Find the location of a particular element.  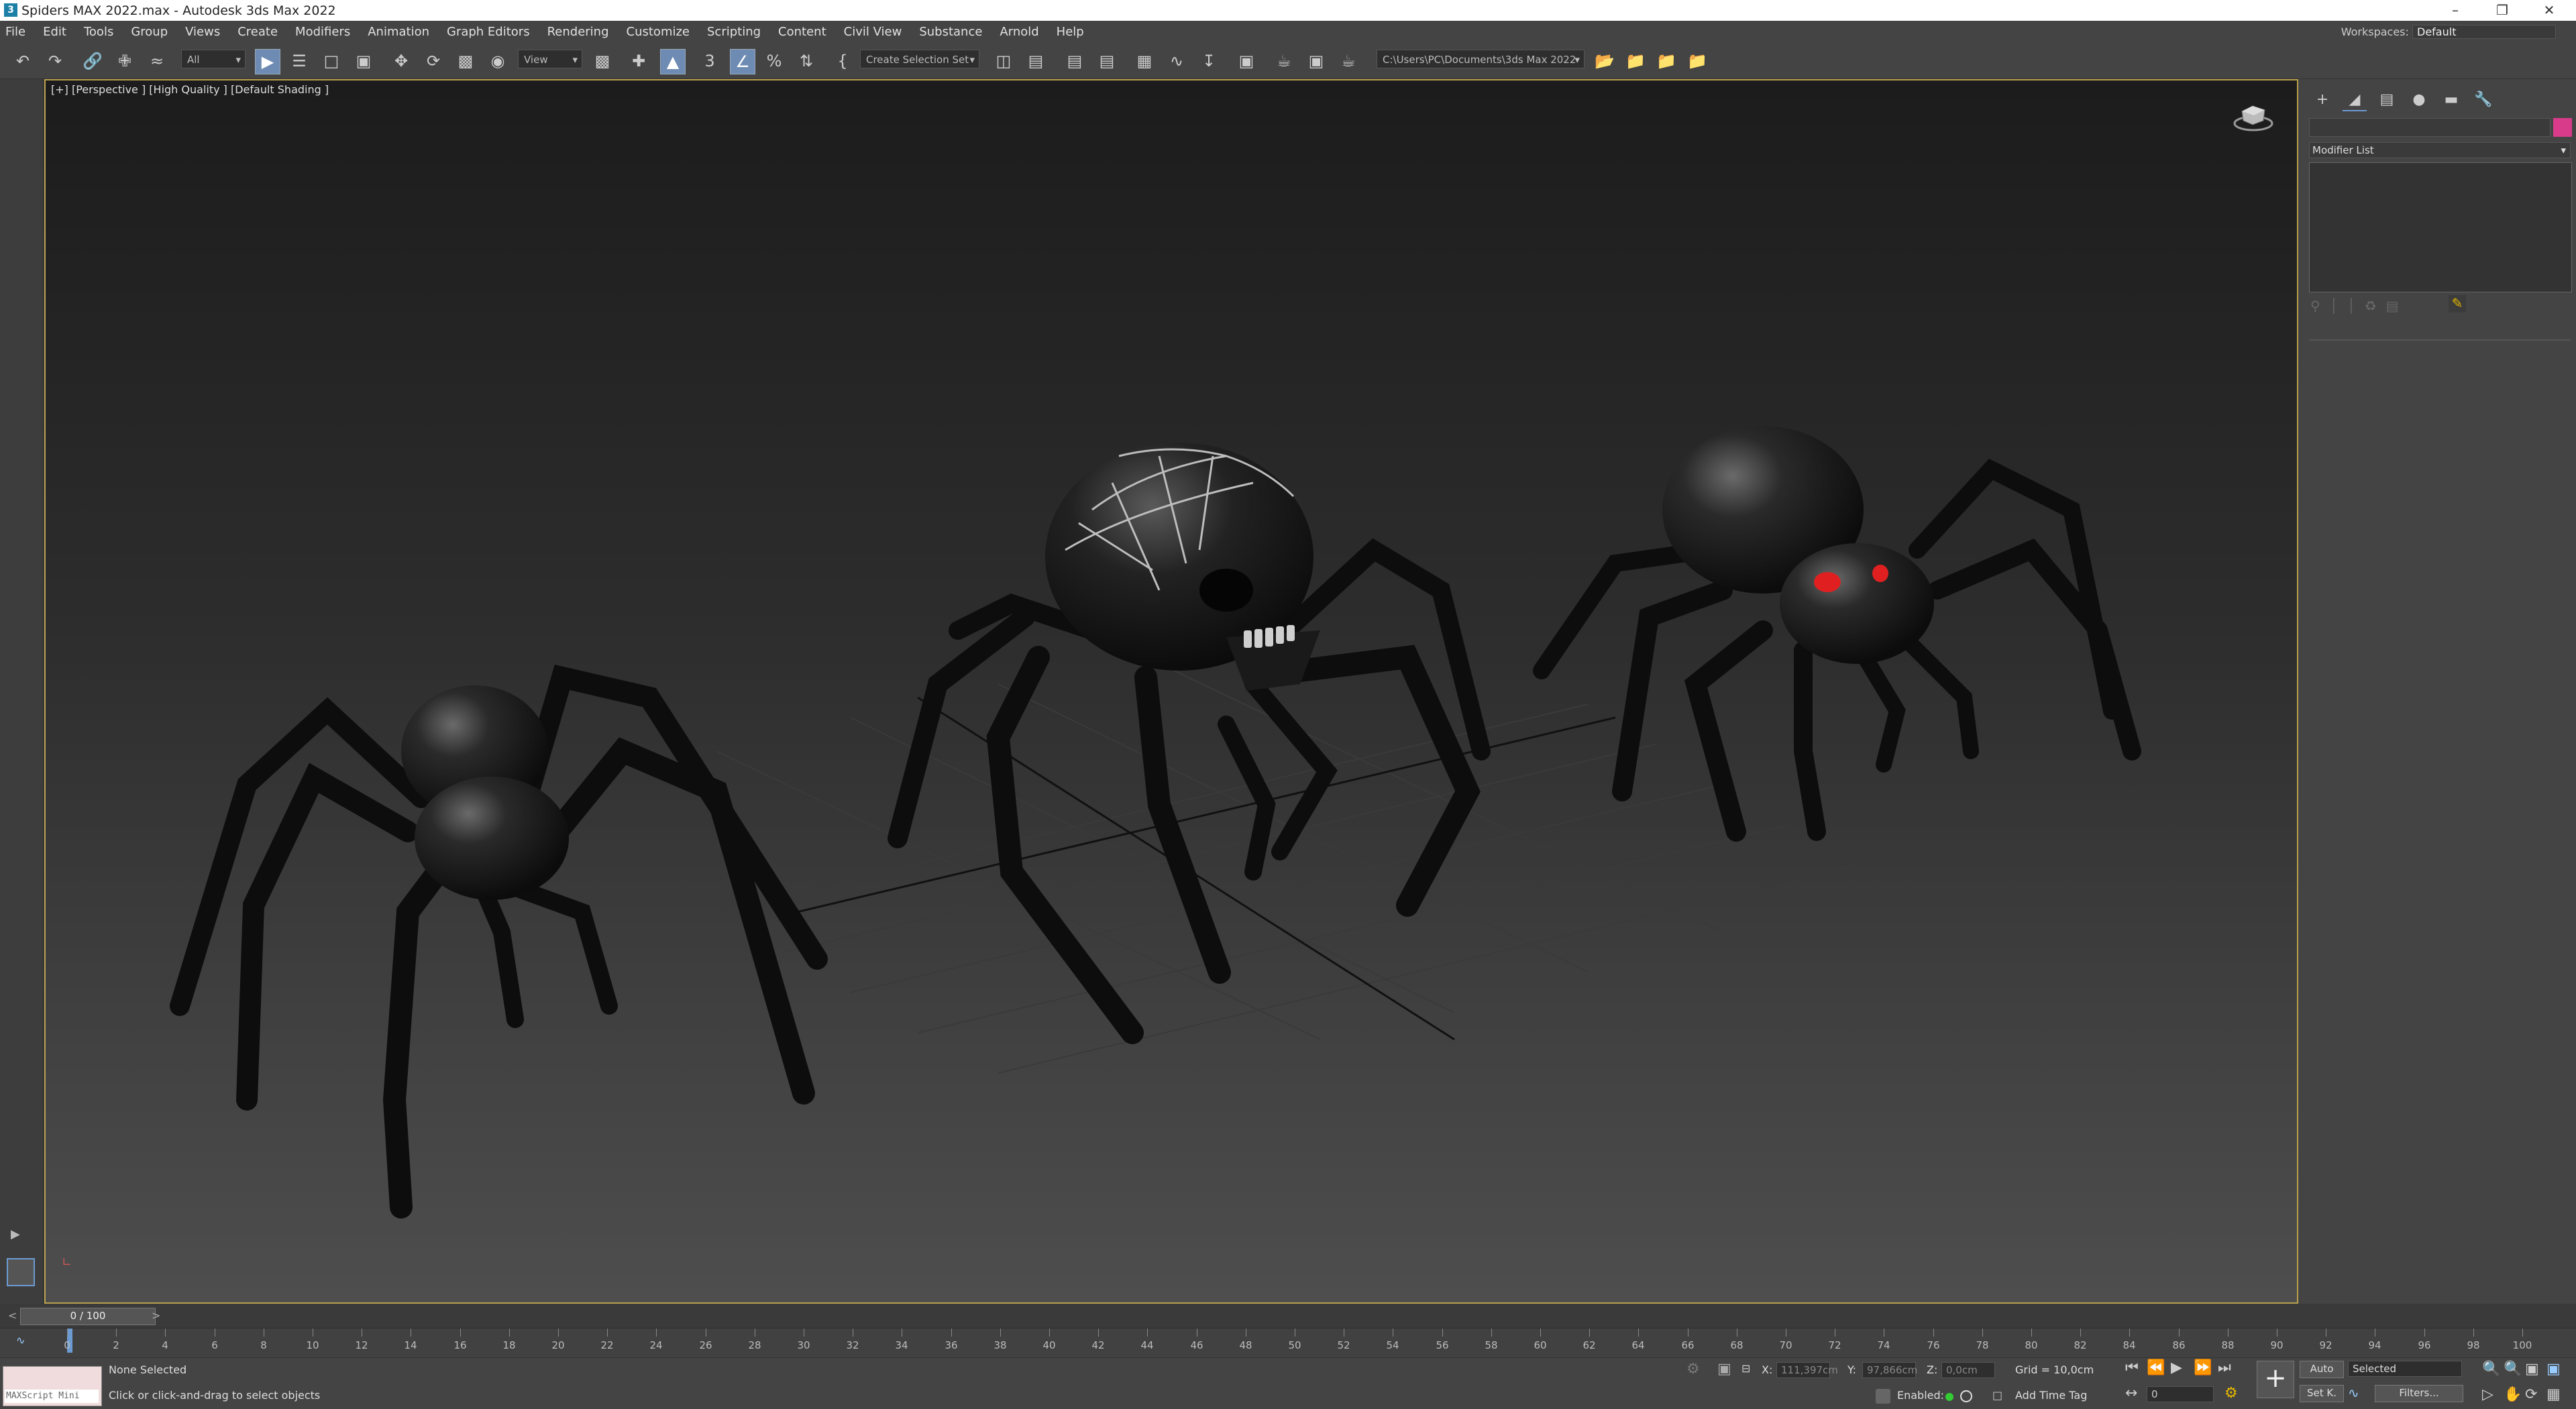

menu-item-help: Help is located at coordinates (1070, 32).